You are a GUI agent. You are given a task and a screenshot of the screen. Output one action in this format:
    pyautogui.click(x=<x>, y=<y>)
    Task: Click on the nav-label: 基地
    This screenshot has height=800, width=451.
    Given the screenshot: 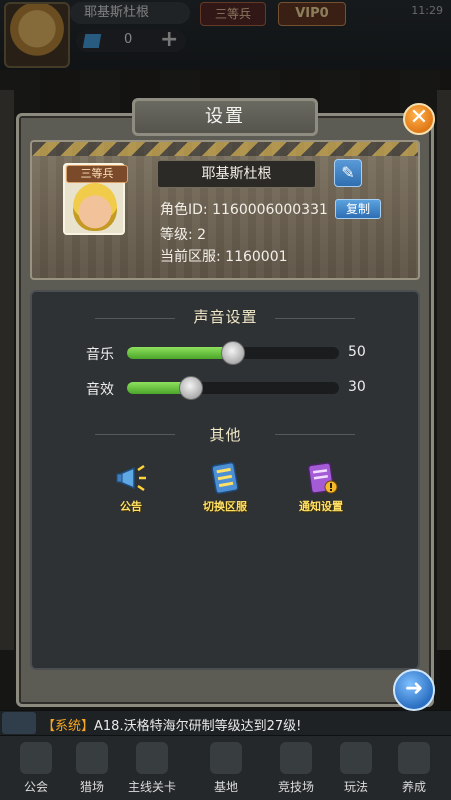 What is the action you would take?
    pyautogui.click(x=225, y=787)
    